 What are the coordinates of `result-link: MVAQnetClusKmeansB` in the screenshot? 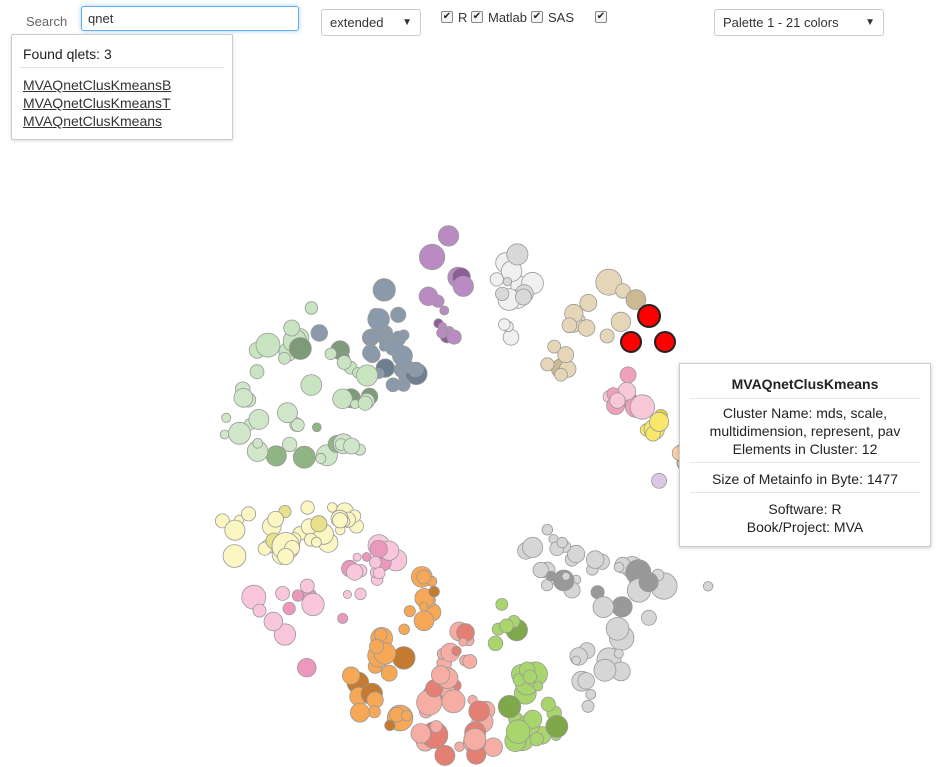 It's located at (97, 85).